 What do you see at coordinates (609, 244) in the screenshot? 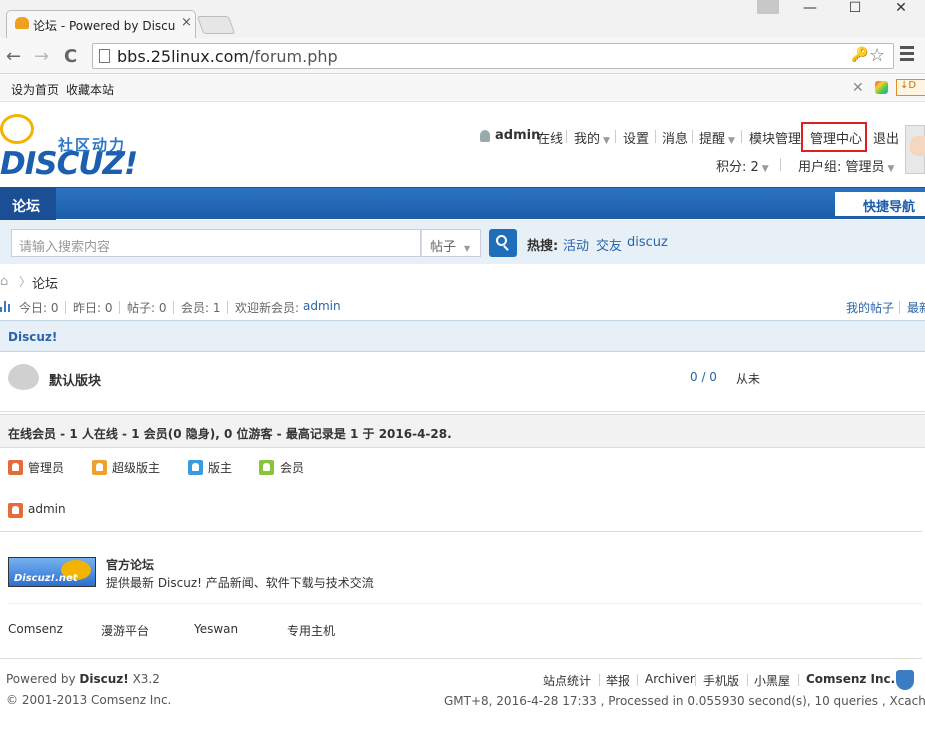
I see `hot-search-item: 交友` at bounding box center [609, 244].